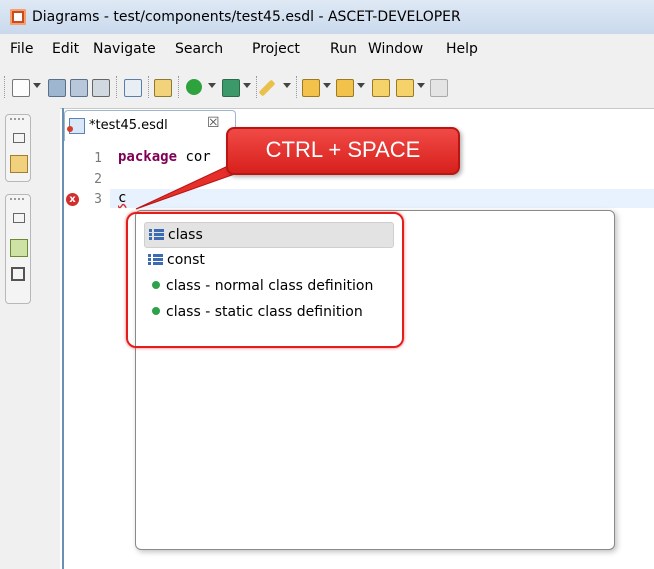  What do you see at coordinates (439, 88) in the screenshot?
I see `forward-icon` at bounding box center [439, 88].